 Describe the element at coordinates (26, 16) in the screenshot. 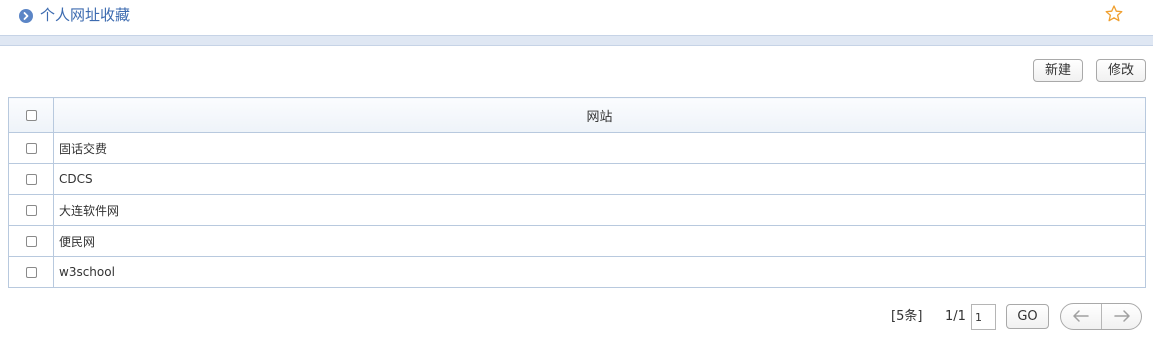

I see `chevron-right-circle-icon` at that location.